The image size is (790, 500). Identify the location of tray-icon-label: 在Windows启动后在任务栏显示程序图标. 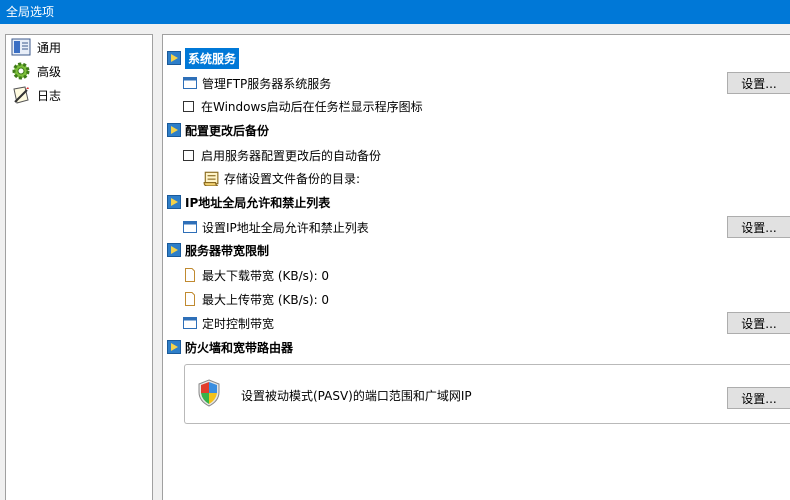
(312, 106).